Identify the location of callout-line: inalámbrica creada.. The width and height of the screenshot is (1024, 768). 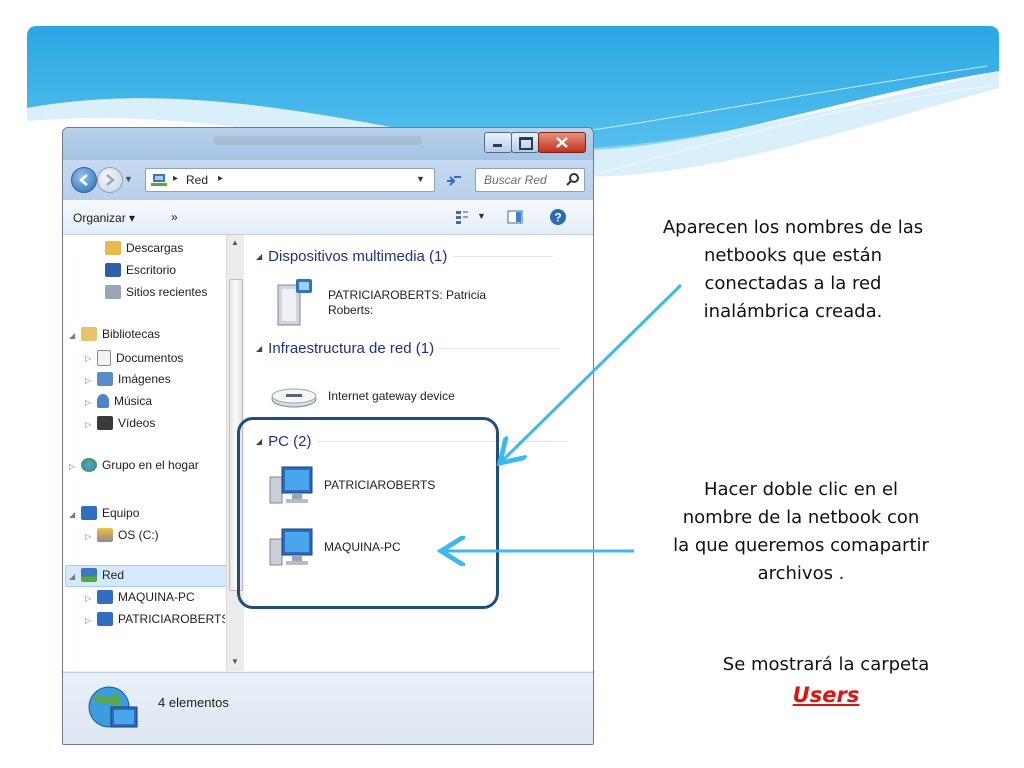
(793, 311).